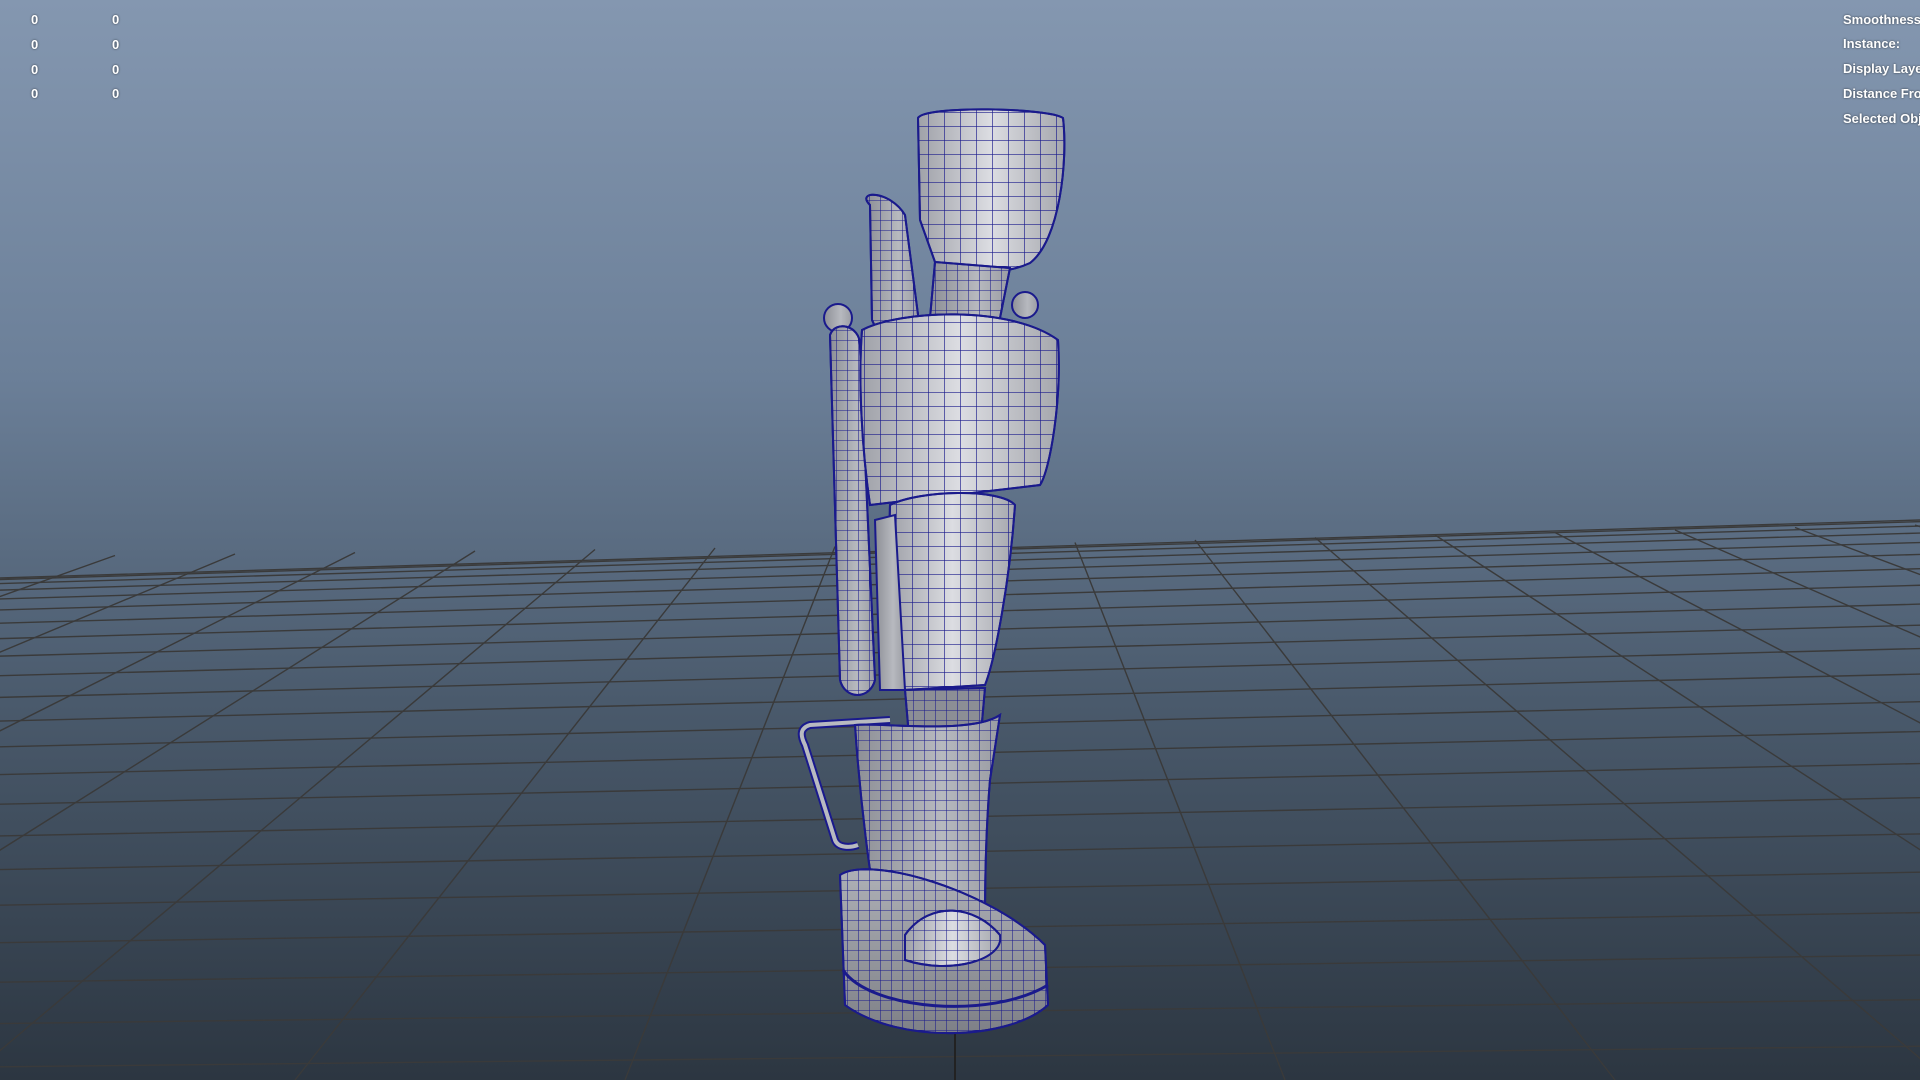 The width and height of the screenshot is (1920, 1080). Describe the element at coordinates (1881, 118) in the screenshot. I see `hud-selected-objects-label: Selected Obj` at that location.